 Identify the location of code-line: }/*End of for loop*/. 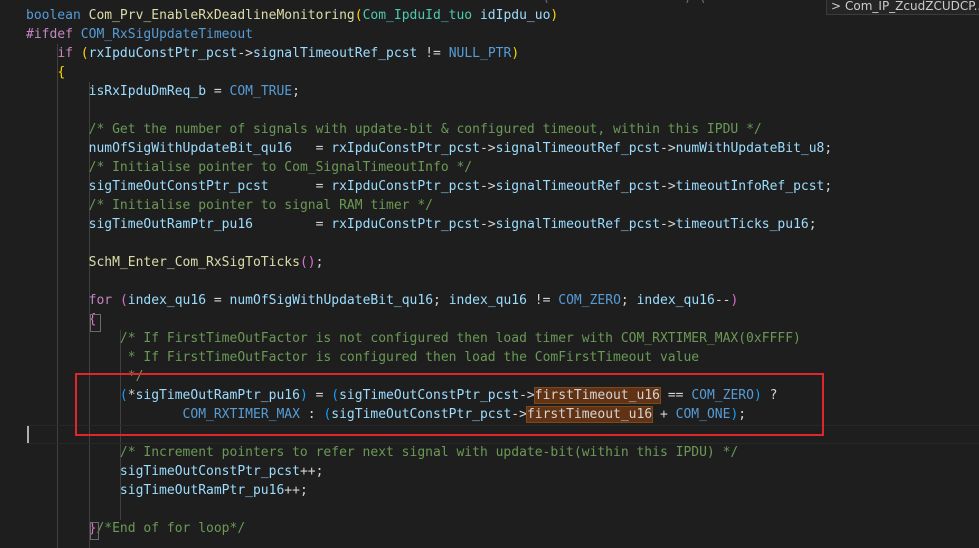
(136, 528).